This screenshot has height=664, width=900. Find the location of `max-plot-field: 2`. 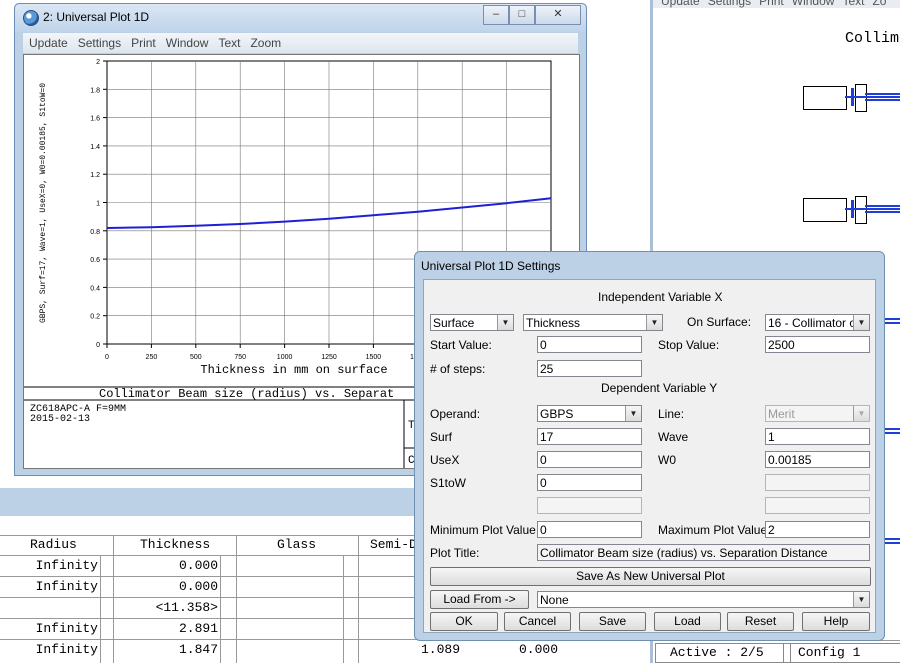

max-plot-field: 2 is located at coordinates (817, 529).